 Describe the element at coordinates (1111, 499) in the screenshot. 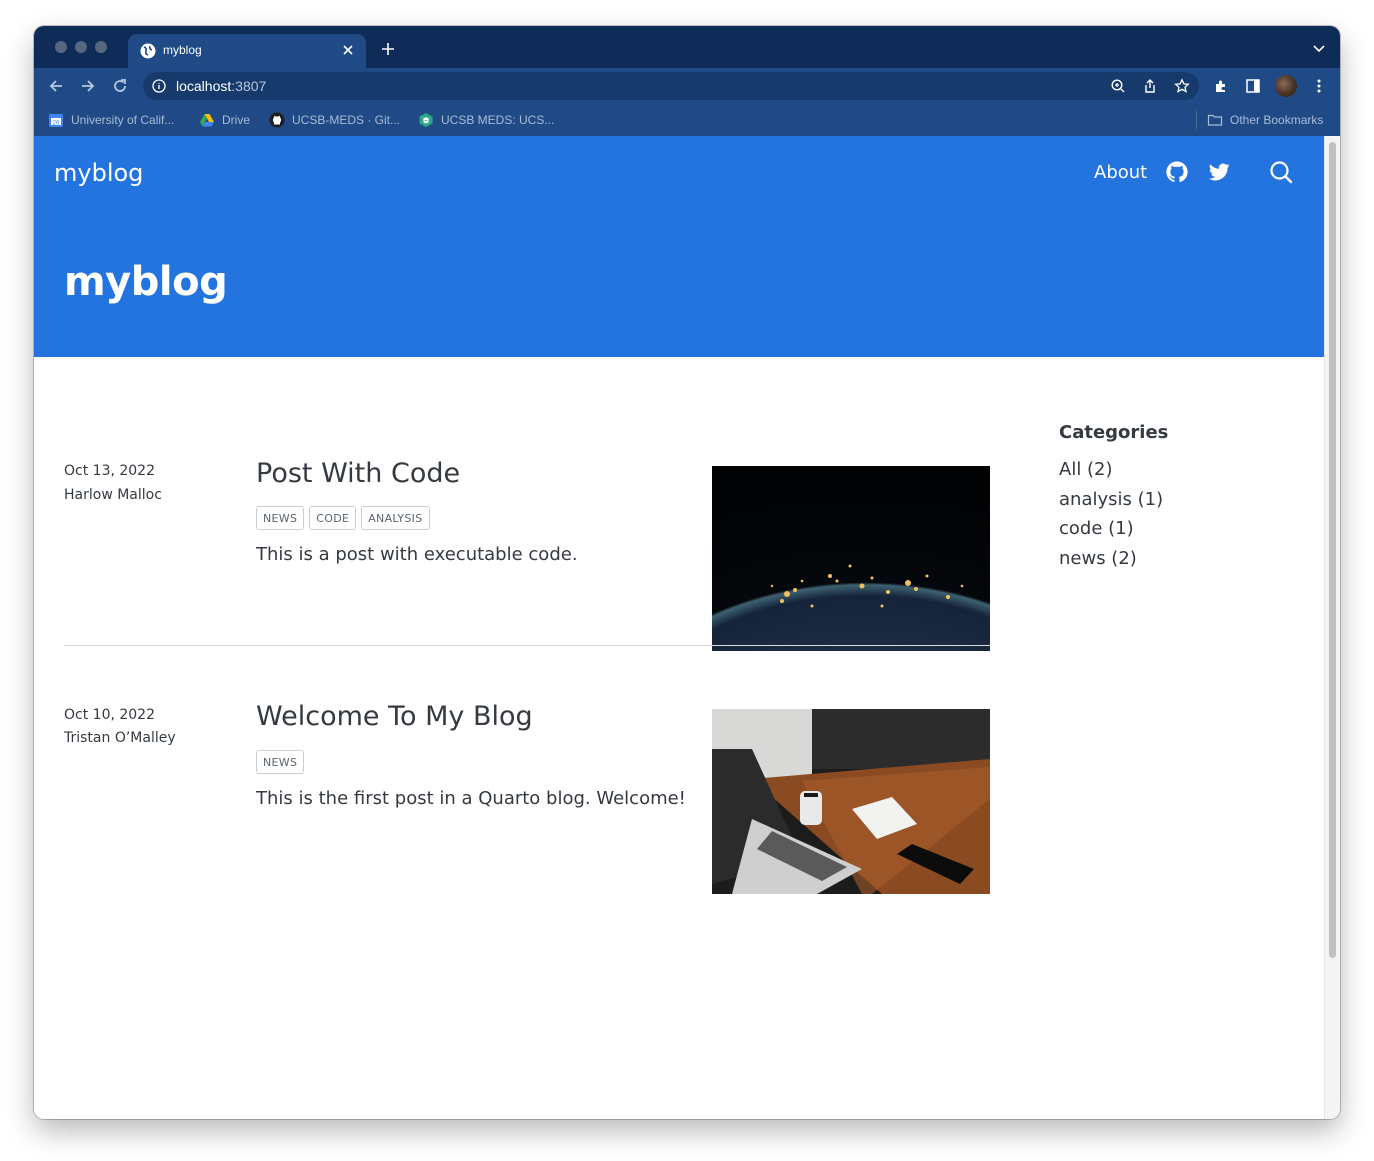

I see `category-filter-analysis: analysis (1)` at that location.